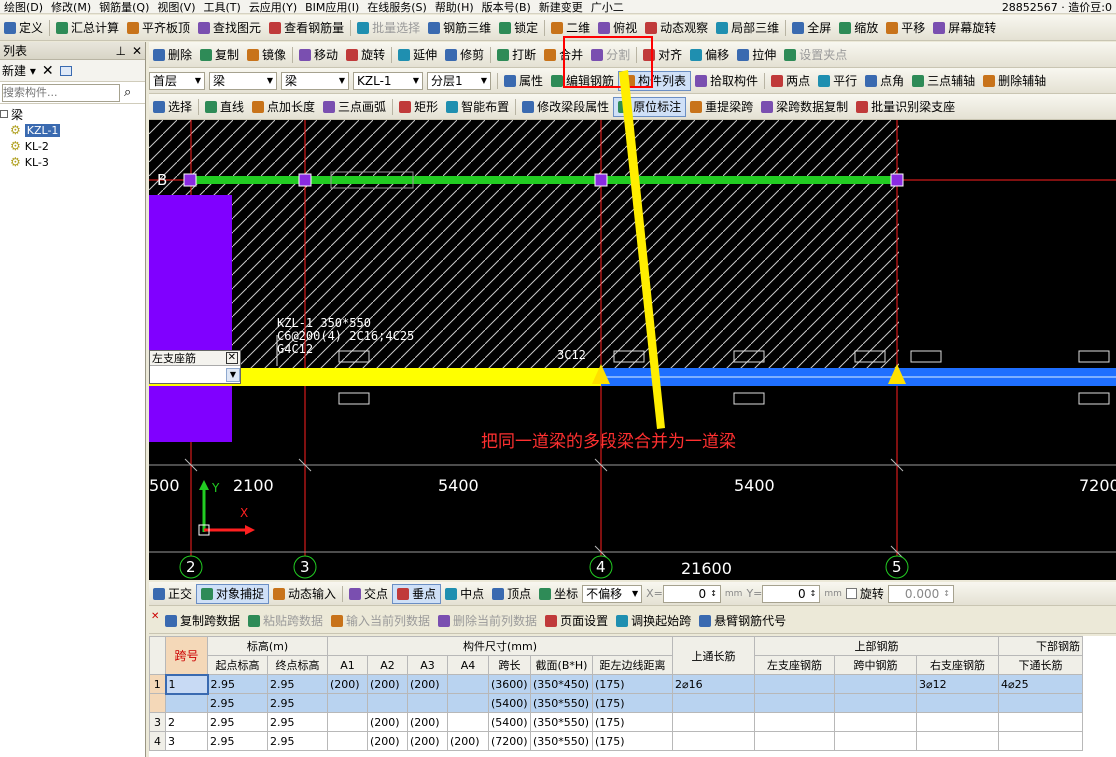  Describe the element at coordinates (464, 55) in the screenshot. I see `edit-item-6-button: 修剪` at that location.